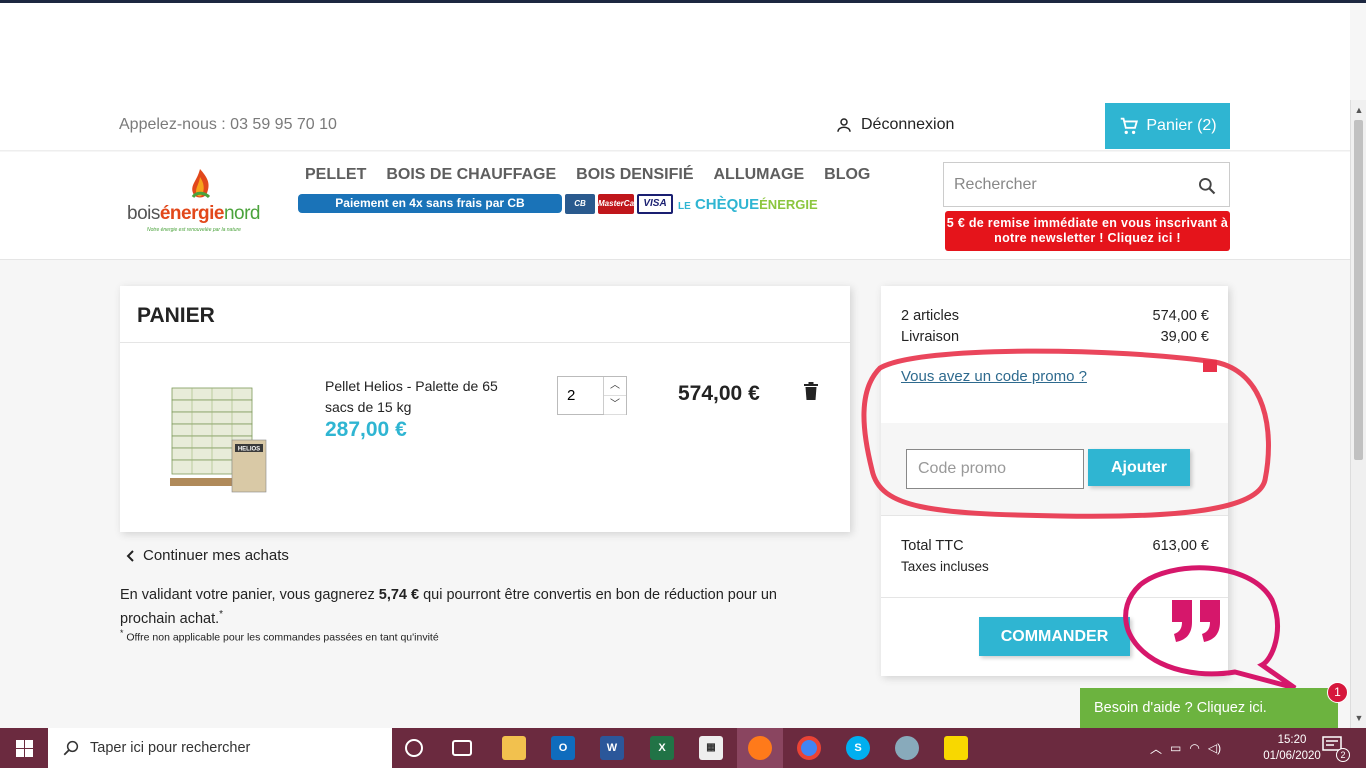 Image resolution: width=1366 pixels, height=768 pixels. What do you see at coordinates (216, 555) in the screenshot?
I see `continue-label: Continuer mes achats` at bounding box center [216, 555].